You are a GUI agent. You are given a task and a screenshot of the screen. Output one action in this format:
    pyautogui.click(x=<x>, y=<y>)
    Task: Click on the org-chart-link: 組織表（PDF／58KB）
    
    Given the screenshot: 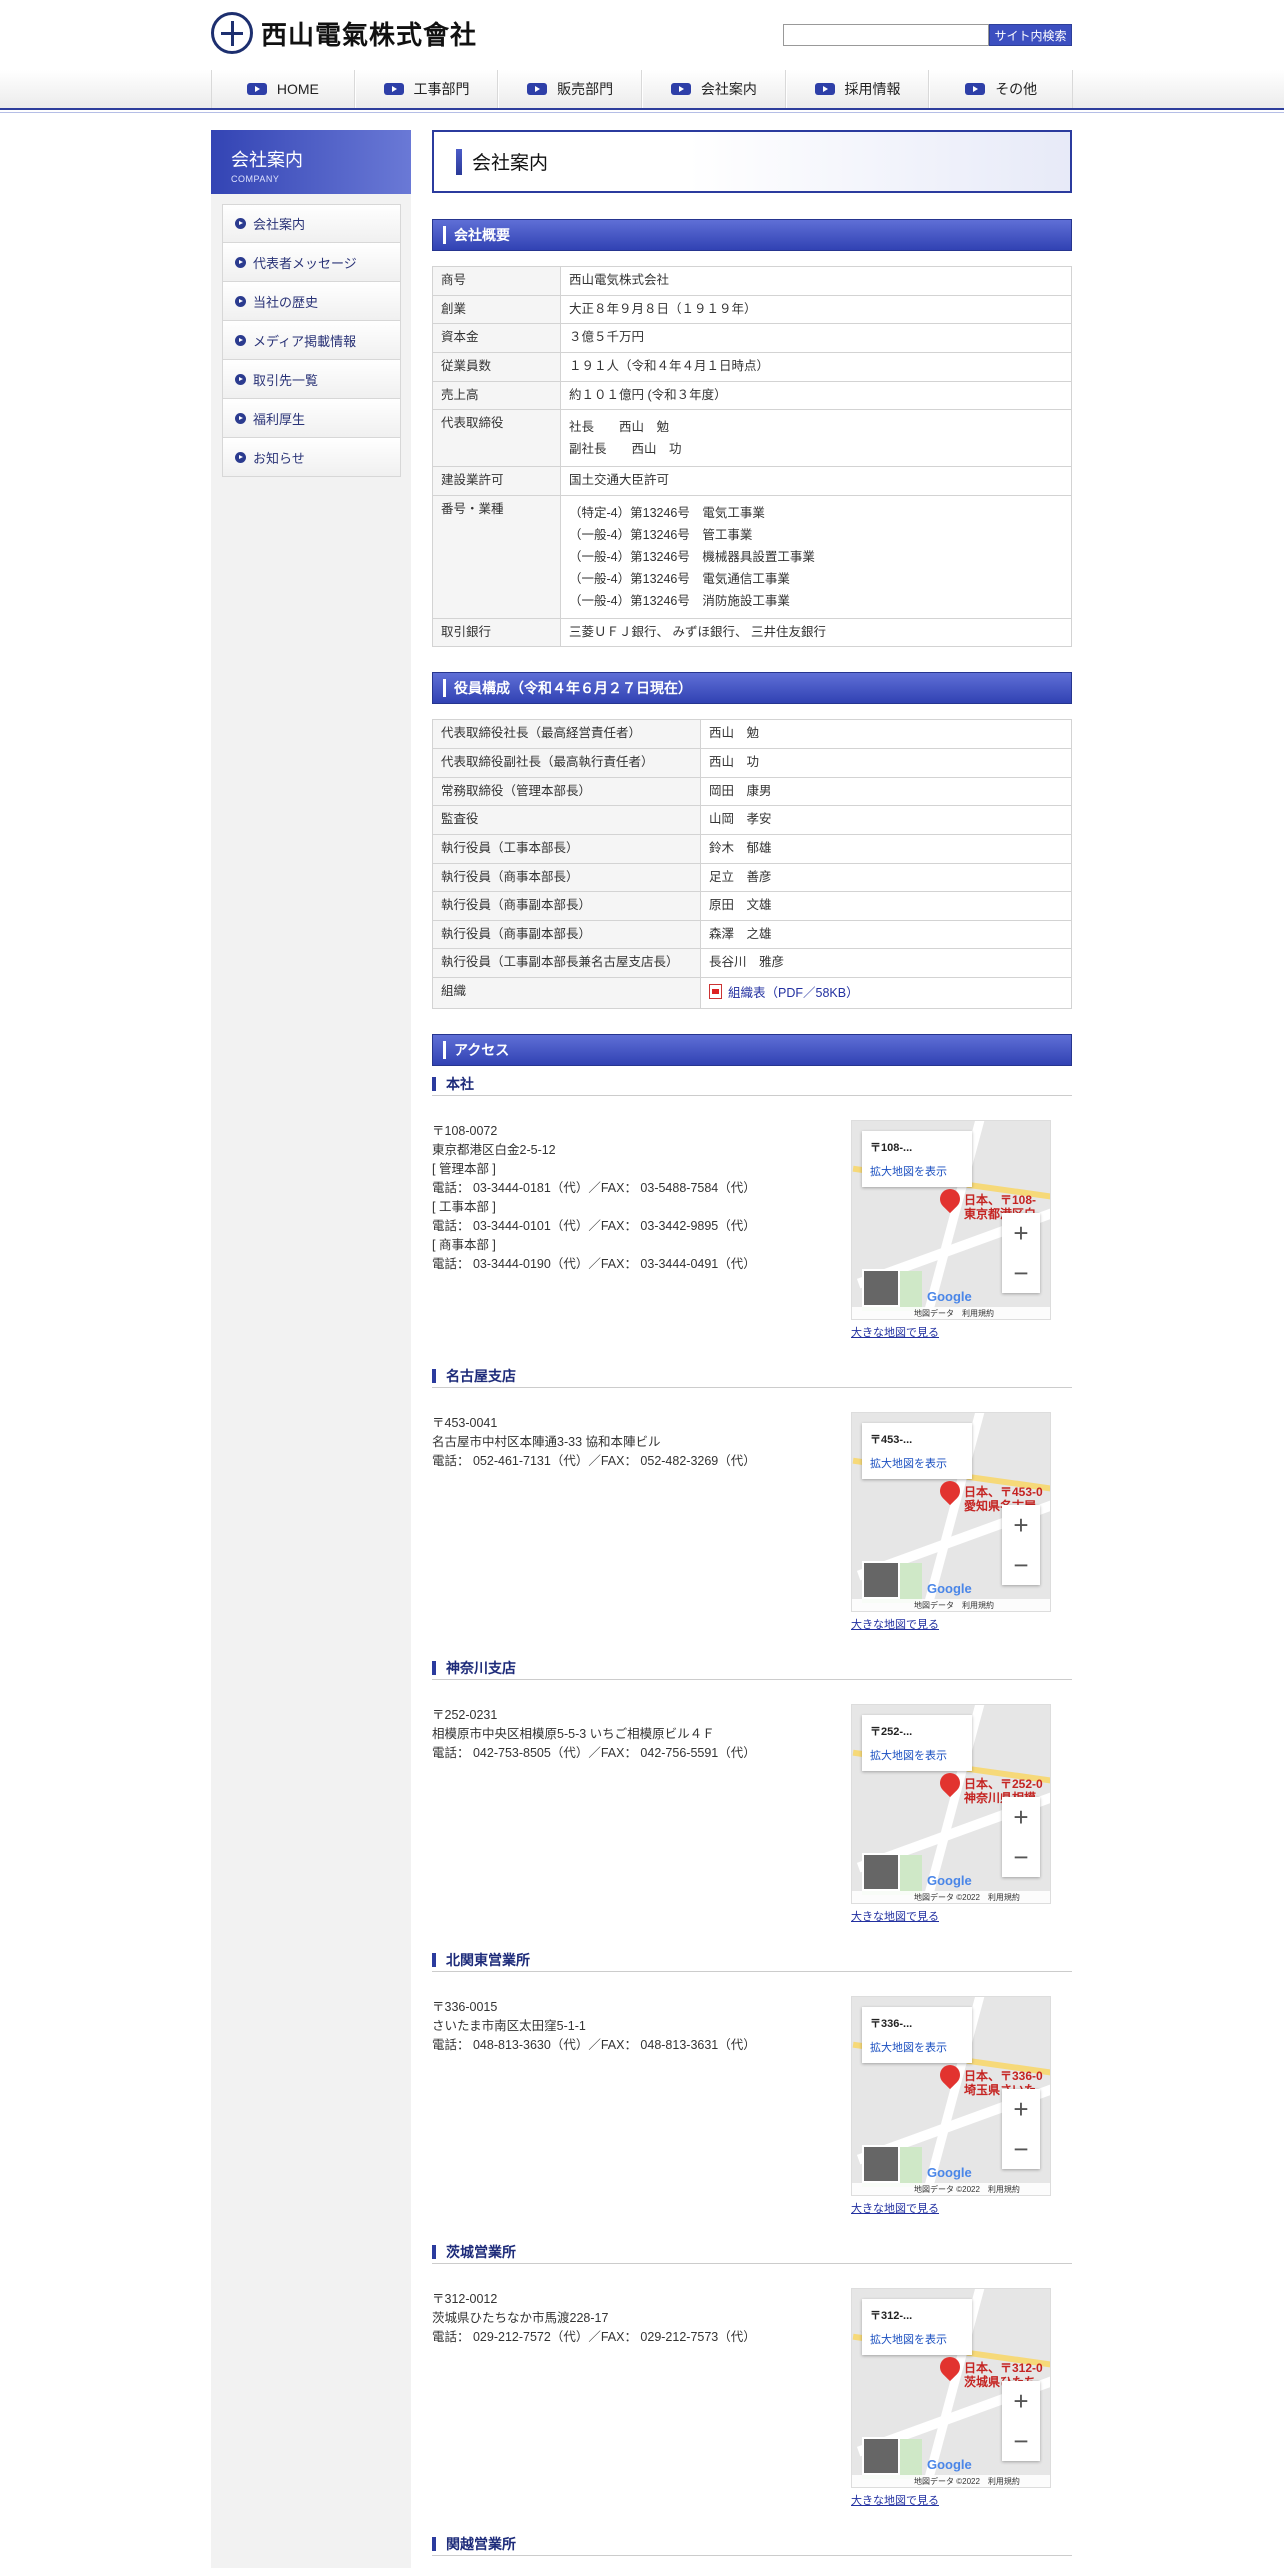 What is the action you would take?
    pyautogui.click(x=784, y=992)
    